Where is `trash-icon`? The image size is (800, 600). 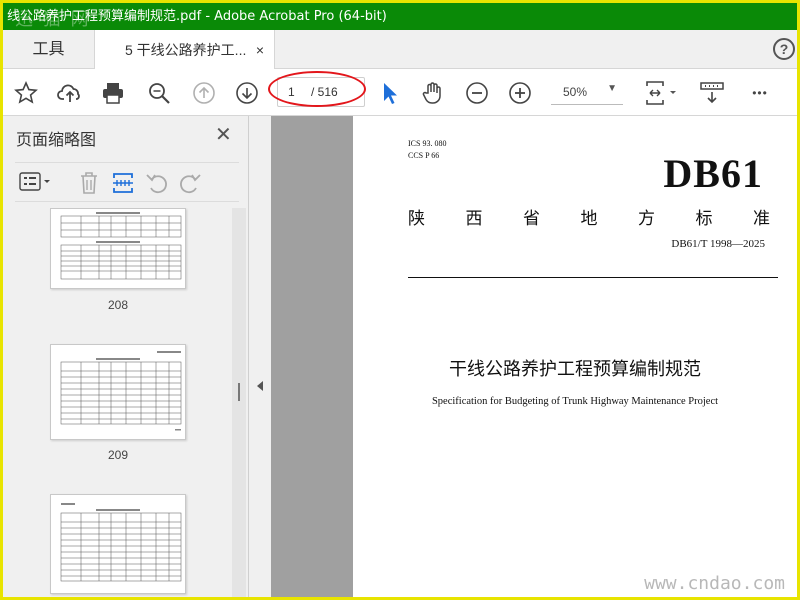 trash-icon is located at coordinates (89, 185).